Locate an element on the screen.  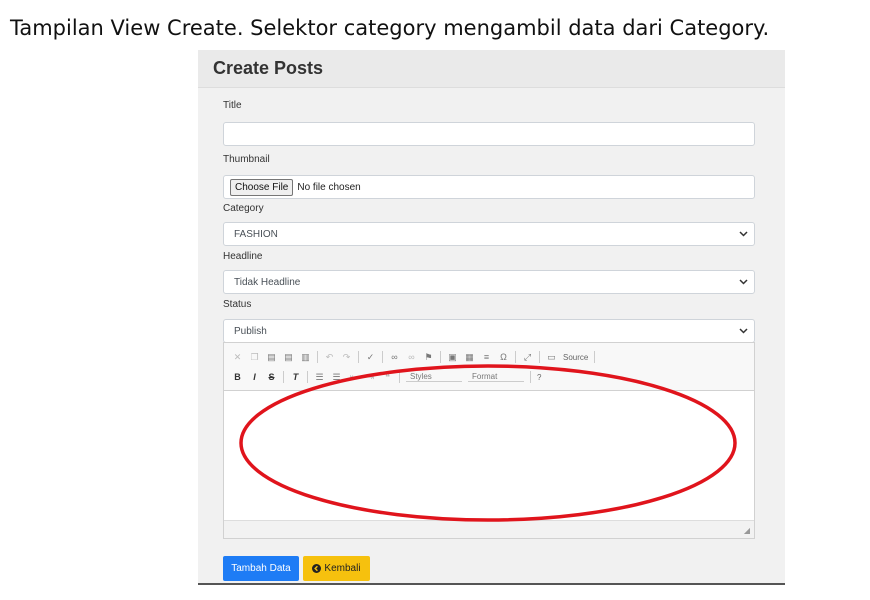
file-status-text: No file chosen is located at coordinates (329, 187).